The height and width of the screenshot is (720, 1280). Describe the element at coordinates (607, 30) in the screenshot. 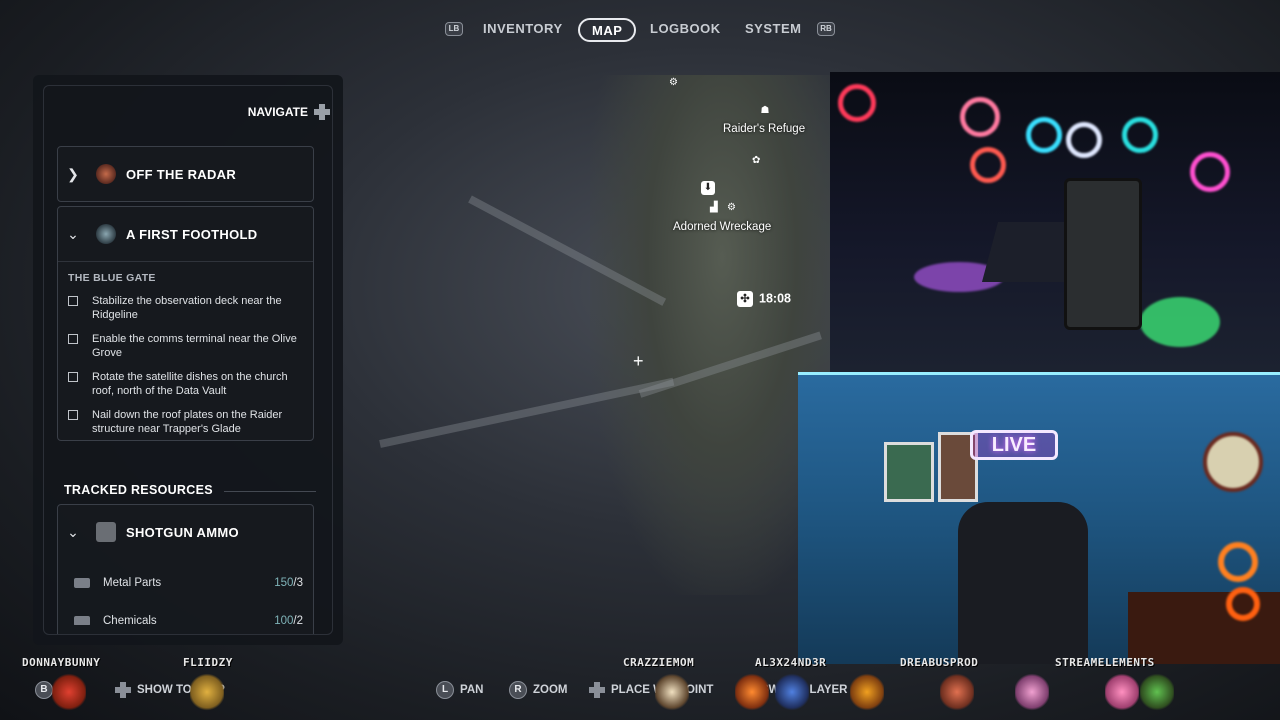

I see `tab-map: MAP` at that location.